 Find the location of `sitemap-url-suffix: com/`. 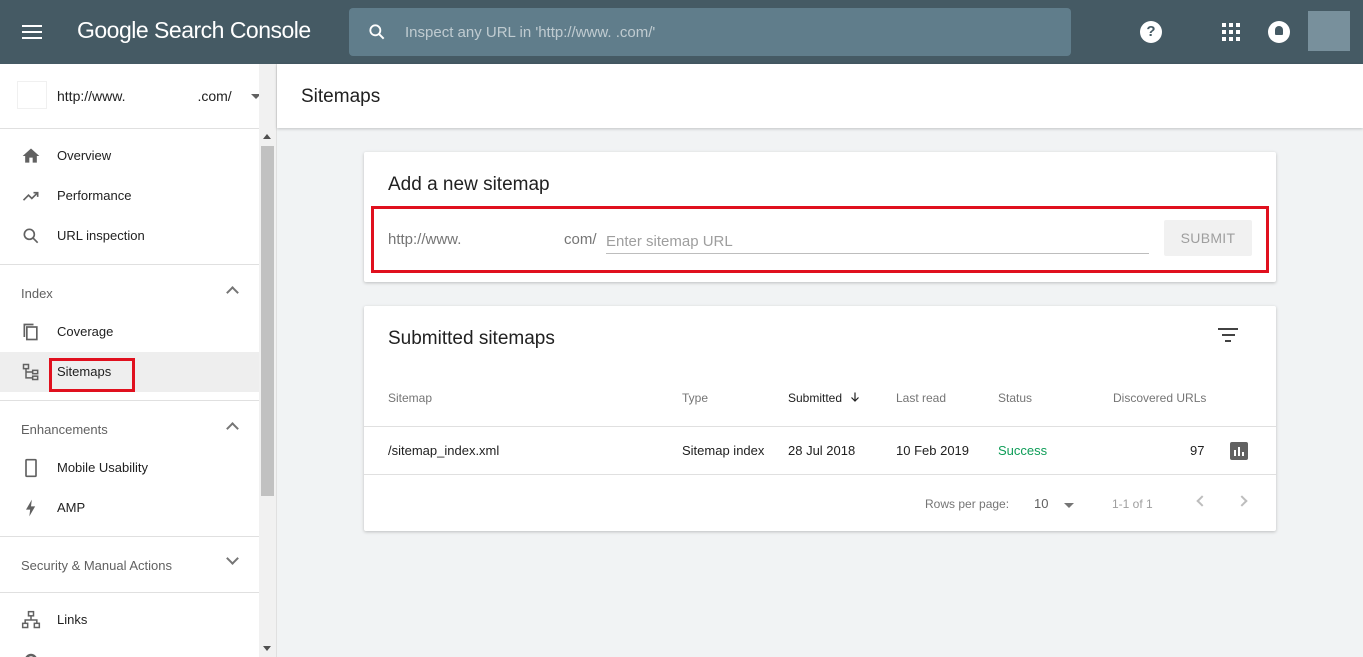

sitemap-url-suffix: com/ is located at coordinates (580, 239).